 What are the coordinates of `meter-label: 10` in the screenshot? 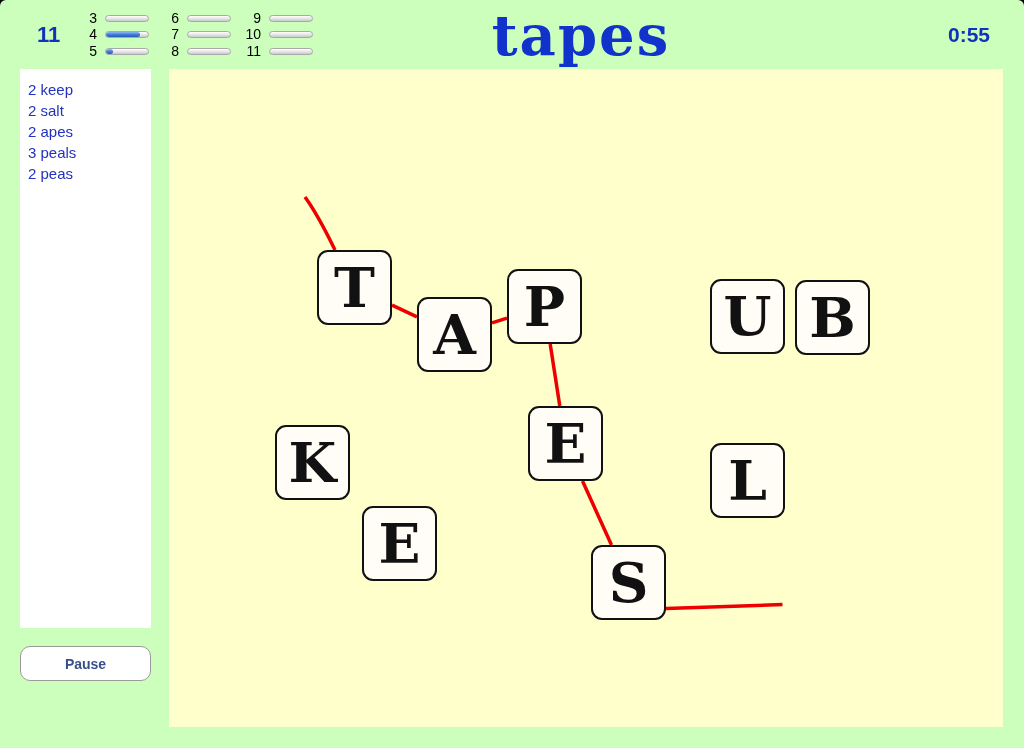 It's located at (253, 34).